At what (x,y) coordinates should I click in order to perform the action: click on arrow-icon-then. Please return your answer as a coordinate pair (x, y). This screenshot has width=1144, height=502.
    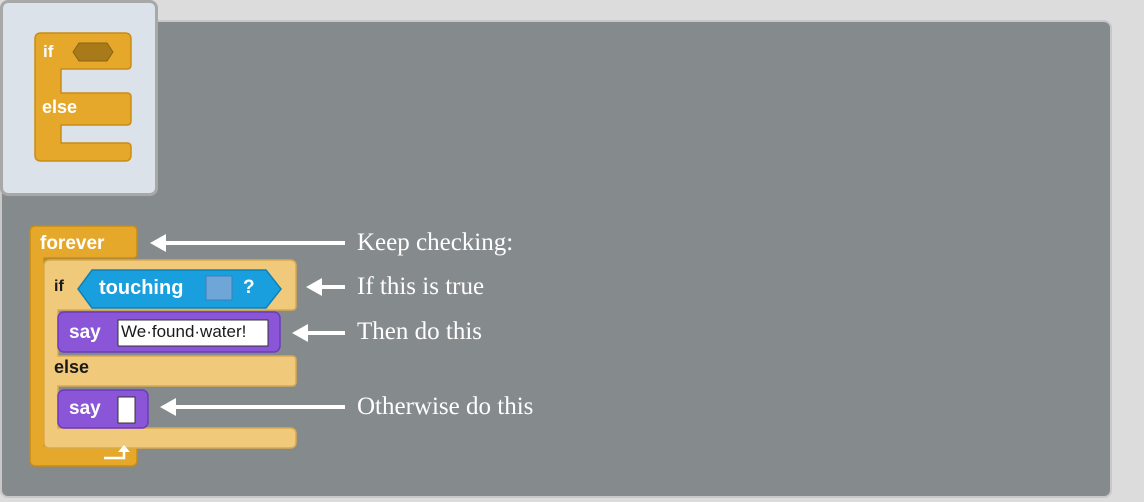
    Looking at the image, I should click on (318, 333).